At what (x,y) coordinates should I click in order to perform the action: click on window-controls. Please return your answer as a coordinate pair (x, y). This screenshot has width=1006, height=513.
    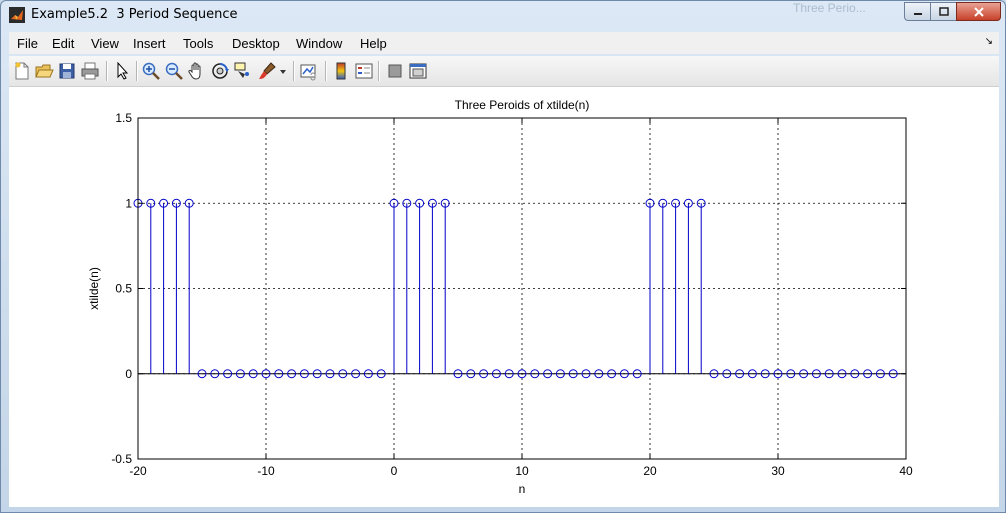
    Looking at the image, I should click on (952, 12).